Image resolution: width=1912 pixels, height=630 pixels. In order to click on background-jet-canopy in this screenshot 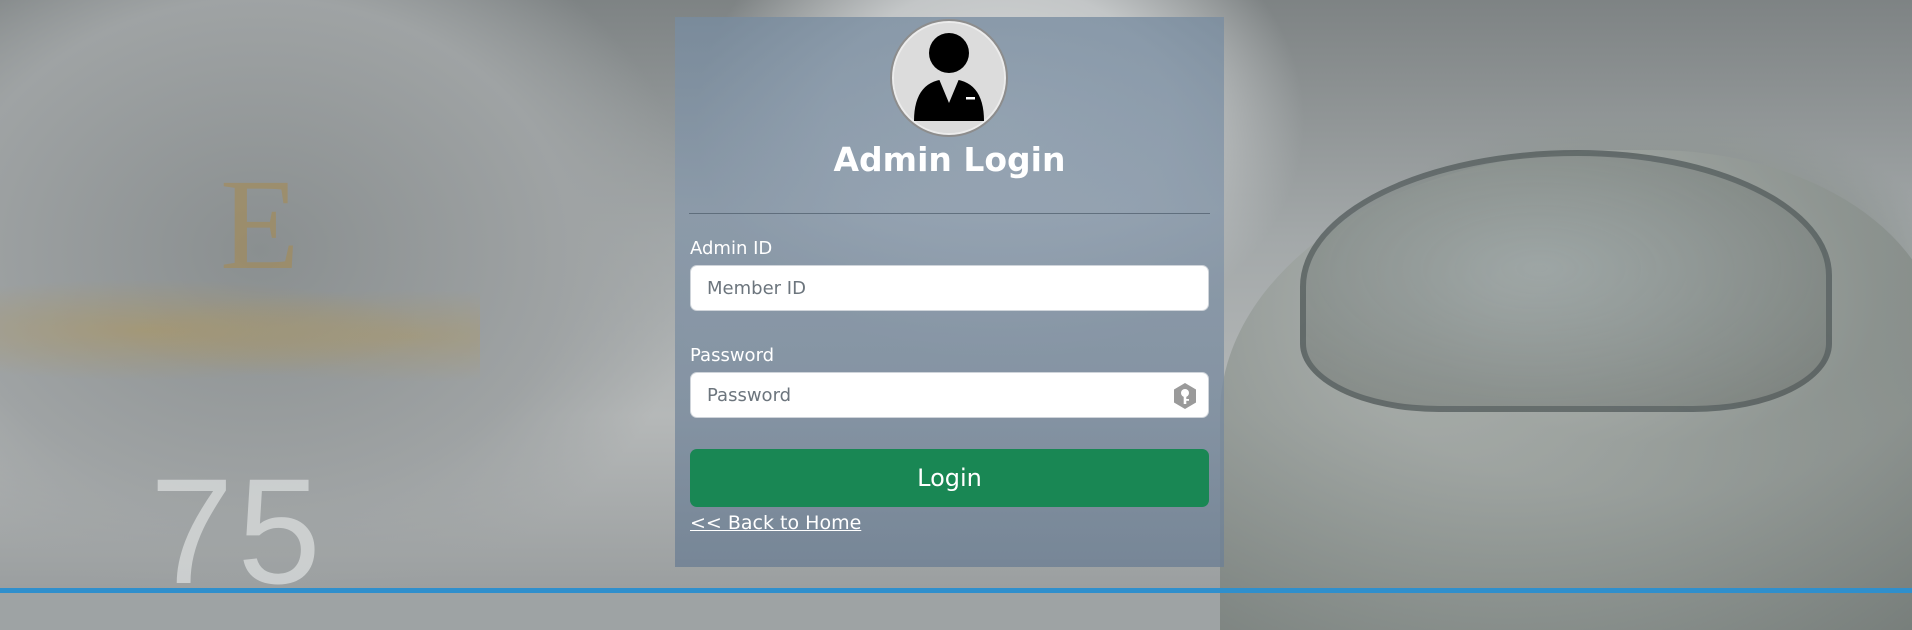, I will do `click(1566, 281)`.